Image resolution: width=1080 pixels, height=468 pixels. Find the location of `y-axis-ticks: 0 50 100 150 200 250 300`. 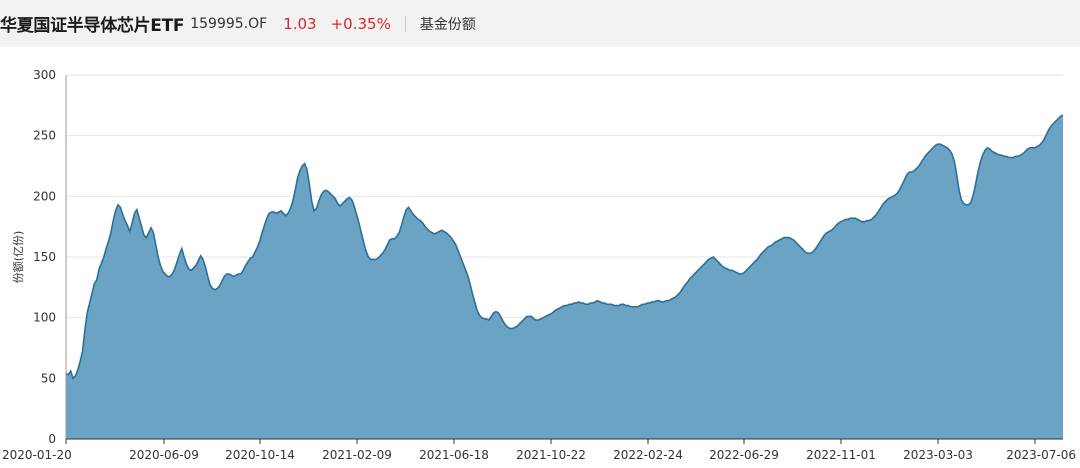

y-axis-ticks: 0 50 100 150 200 250 300 is located at coordinates (44, 257).